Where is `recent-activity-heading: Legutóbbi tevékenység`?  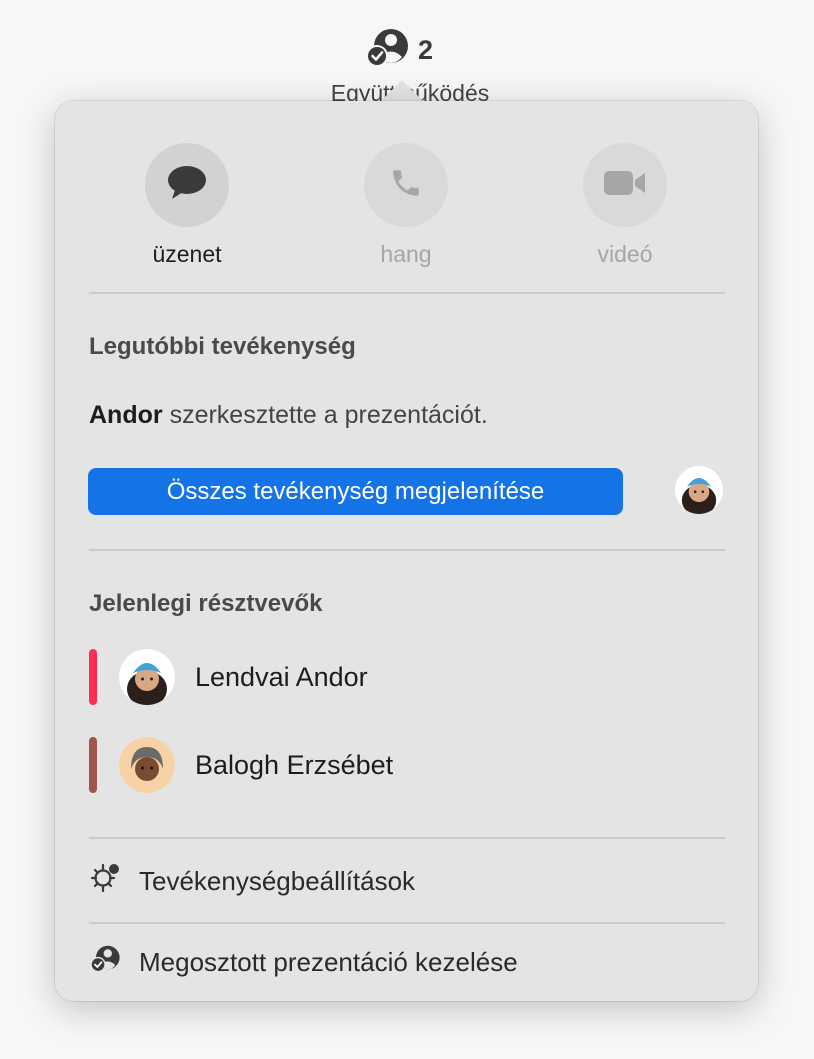 recent-activity-heading: Legutóbbi tevékenység is located at coordinates (222, 346).